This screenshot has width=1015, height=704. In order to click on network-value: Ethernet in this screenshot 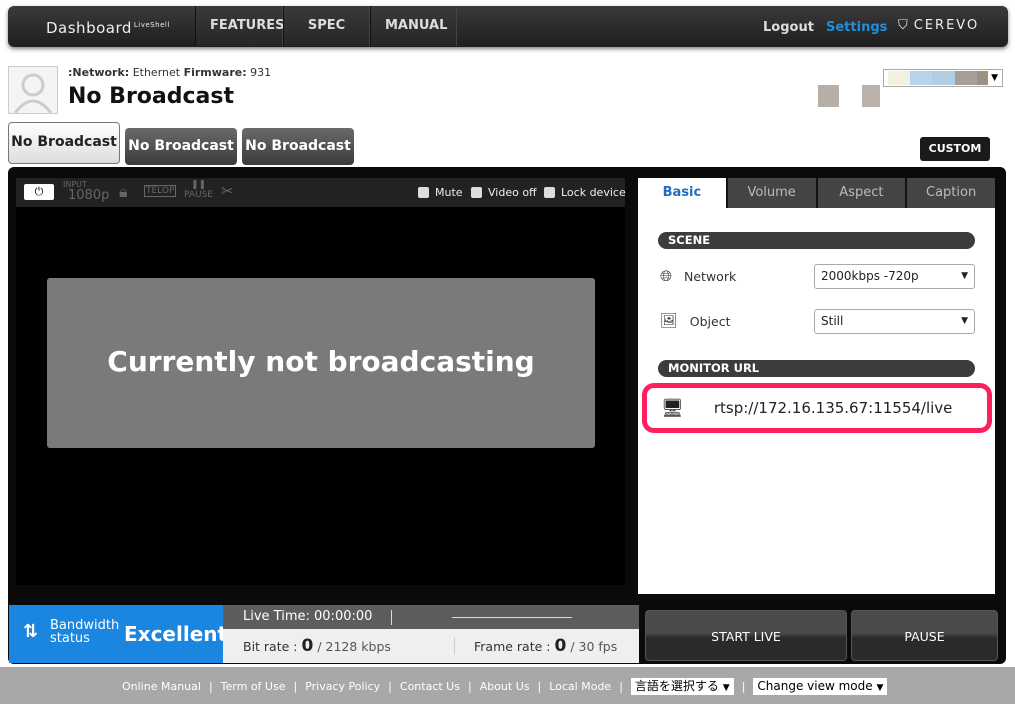, I will do `click(156, 72)`.